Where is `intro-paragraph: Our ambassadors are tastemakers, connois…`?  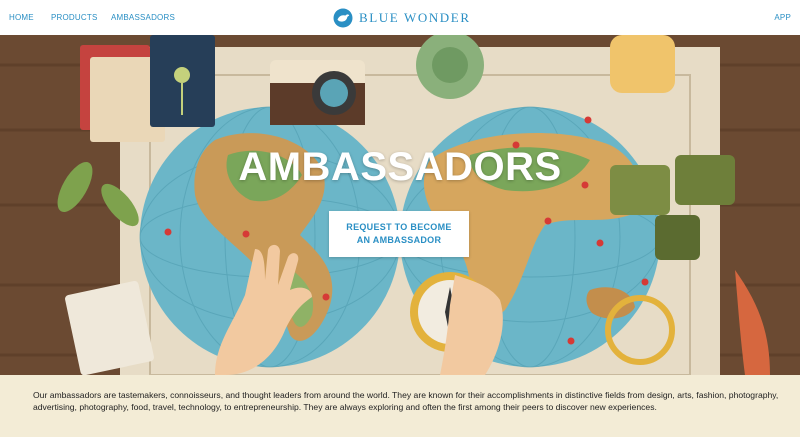 intro-paragraph: Our ambassadors are tastemakers, connois… is located at coordinates (406, 401).